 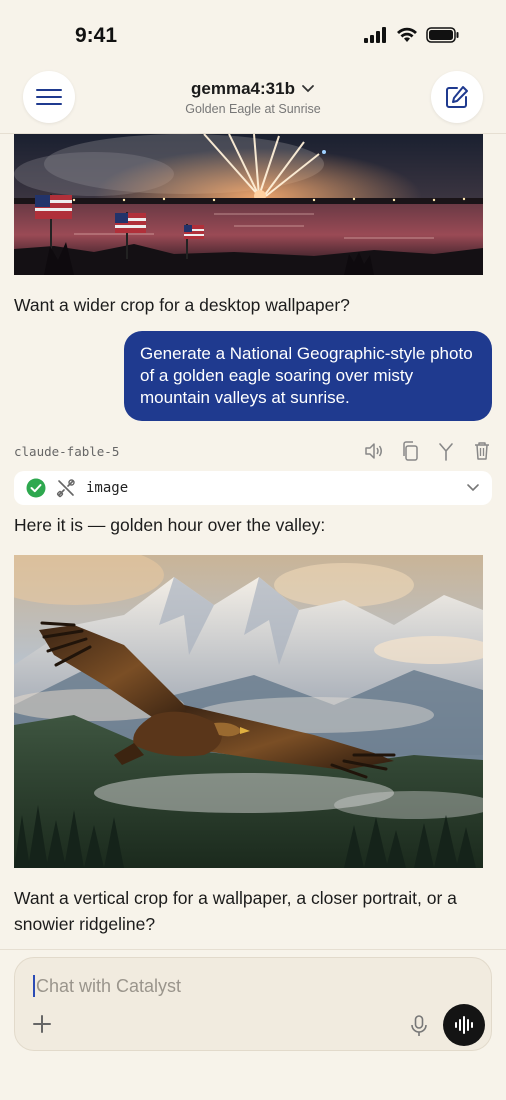 What do you see at coordinates (253, 451) in the screenshot?
I see `message-meta-row: claude-fable-5` at bounding box center [253, 451].